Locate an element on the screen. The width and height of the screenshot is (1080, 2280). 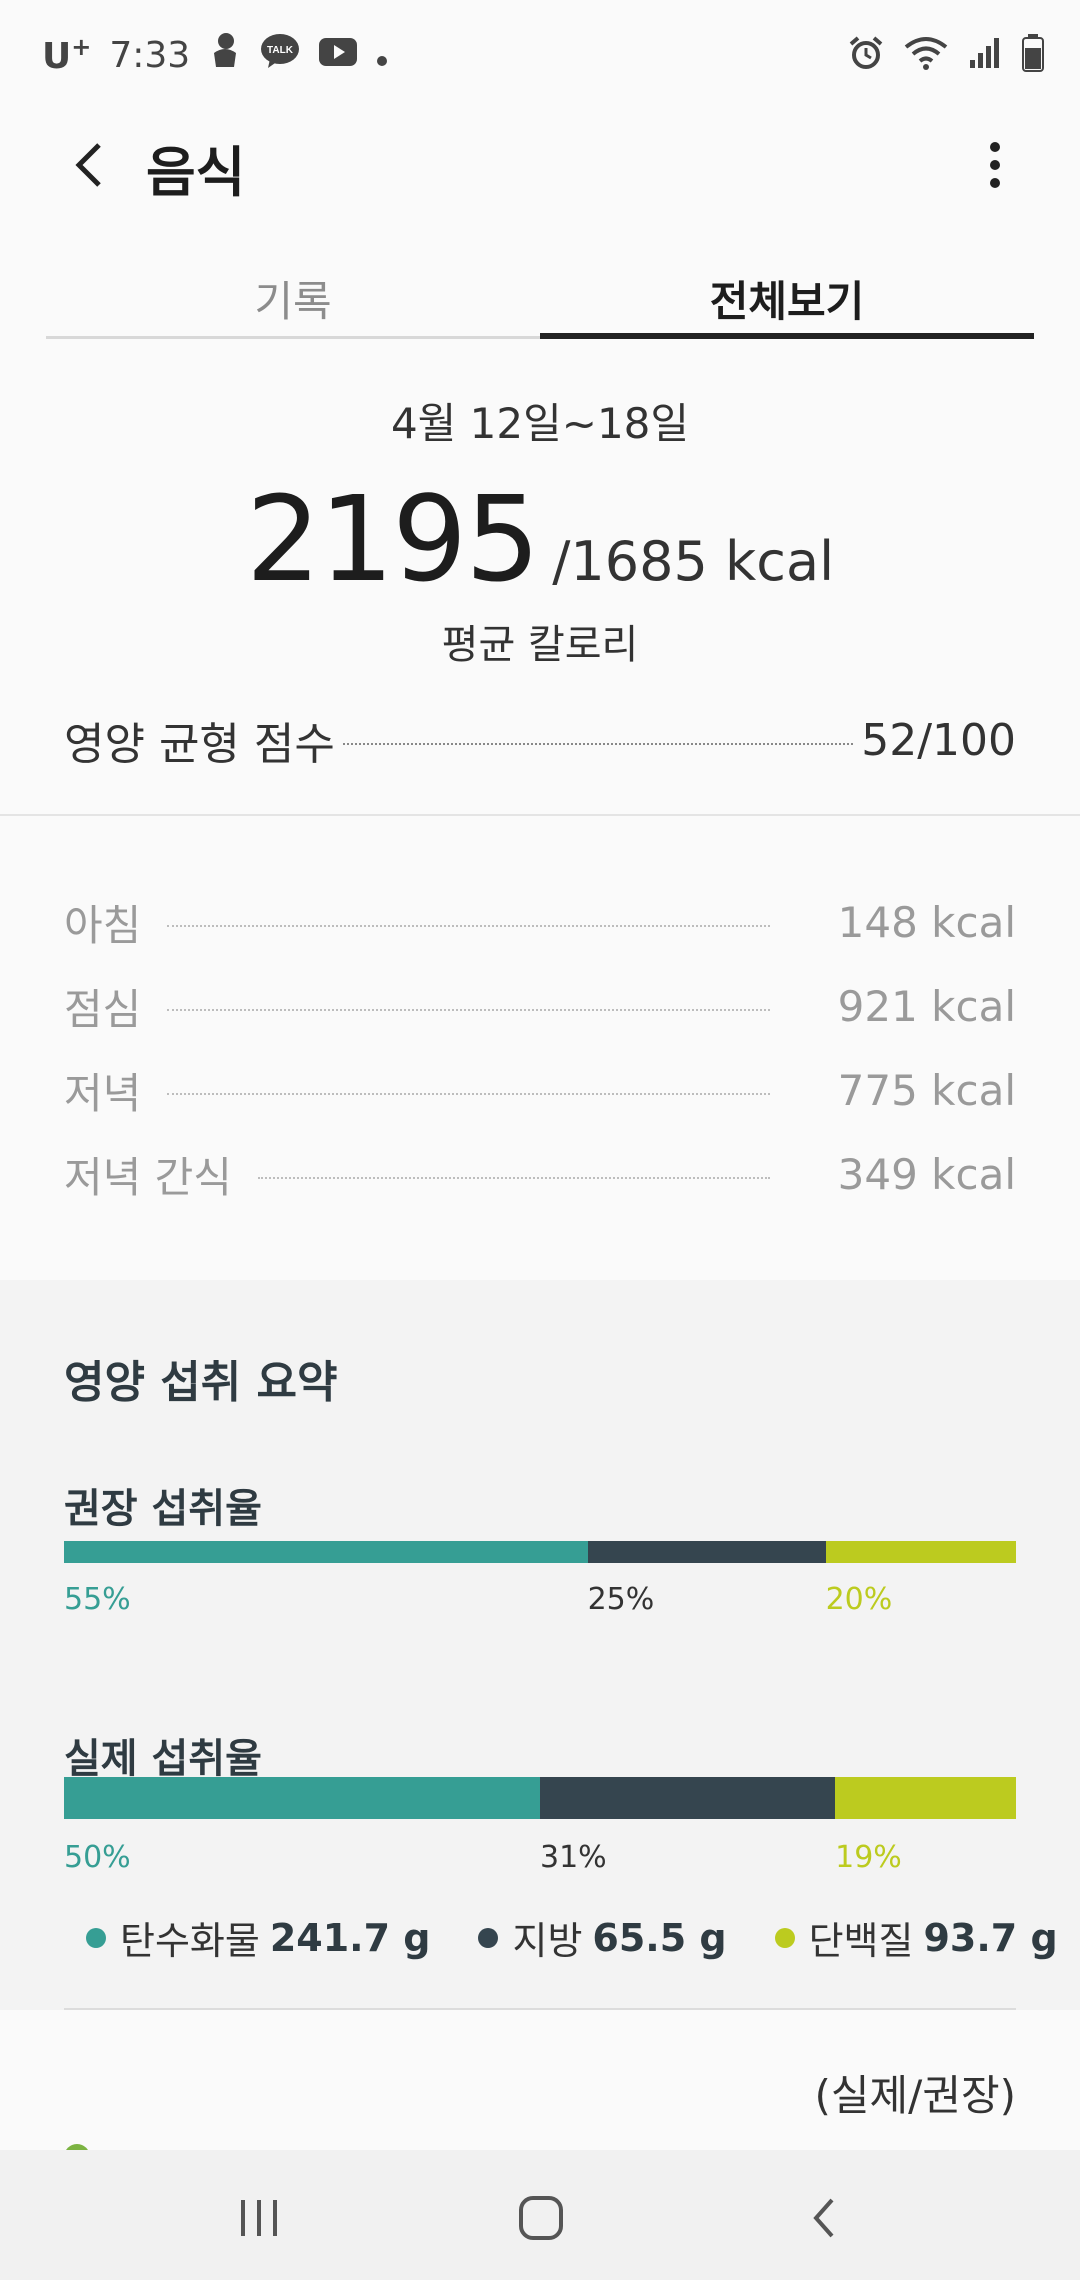
status-left: U+ 7:33 TALK is located at coordinates (215, 55).